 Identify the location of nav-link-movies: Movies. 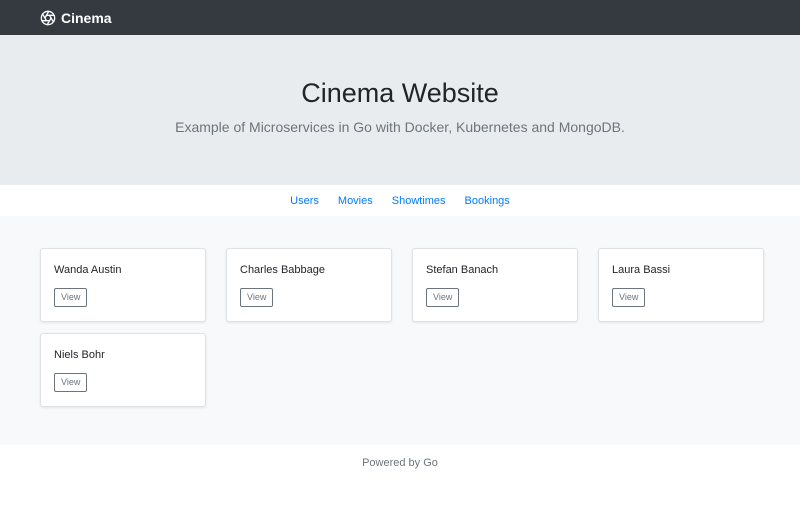
(355, 201).